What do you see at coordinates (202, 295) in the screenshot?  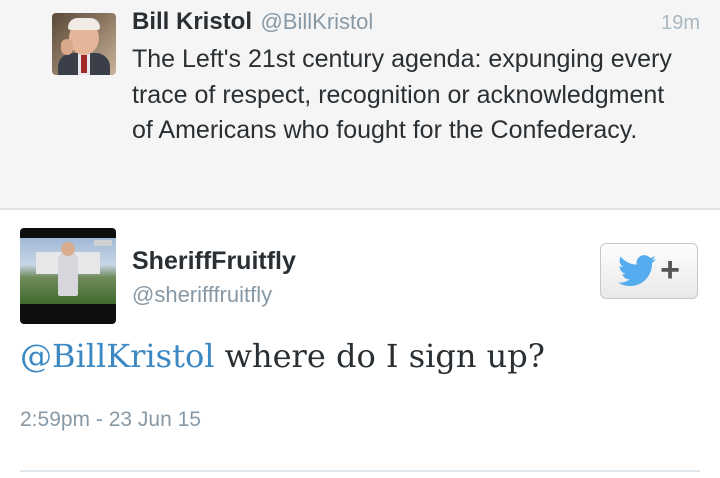 I see `reply-author-screen-name: @sherifffruitfly` at bounding box center [202, 295].